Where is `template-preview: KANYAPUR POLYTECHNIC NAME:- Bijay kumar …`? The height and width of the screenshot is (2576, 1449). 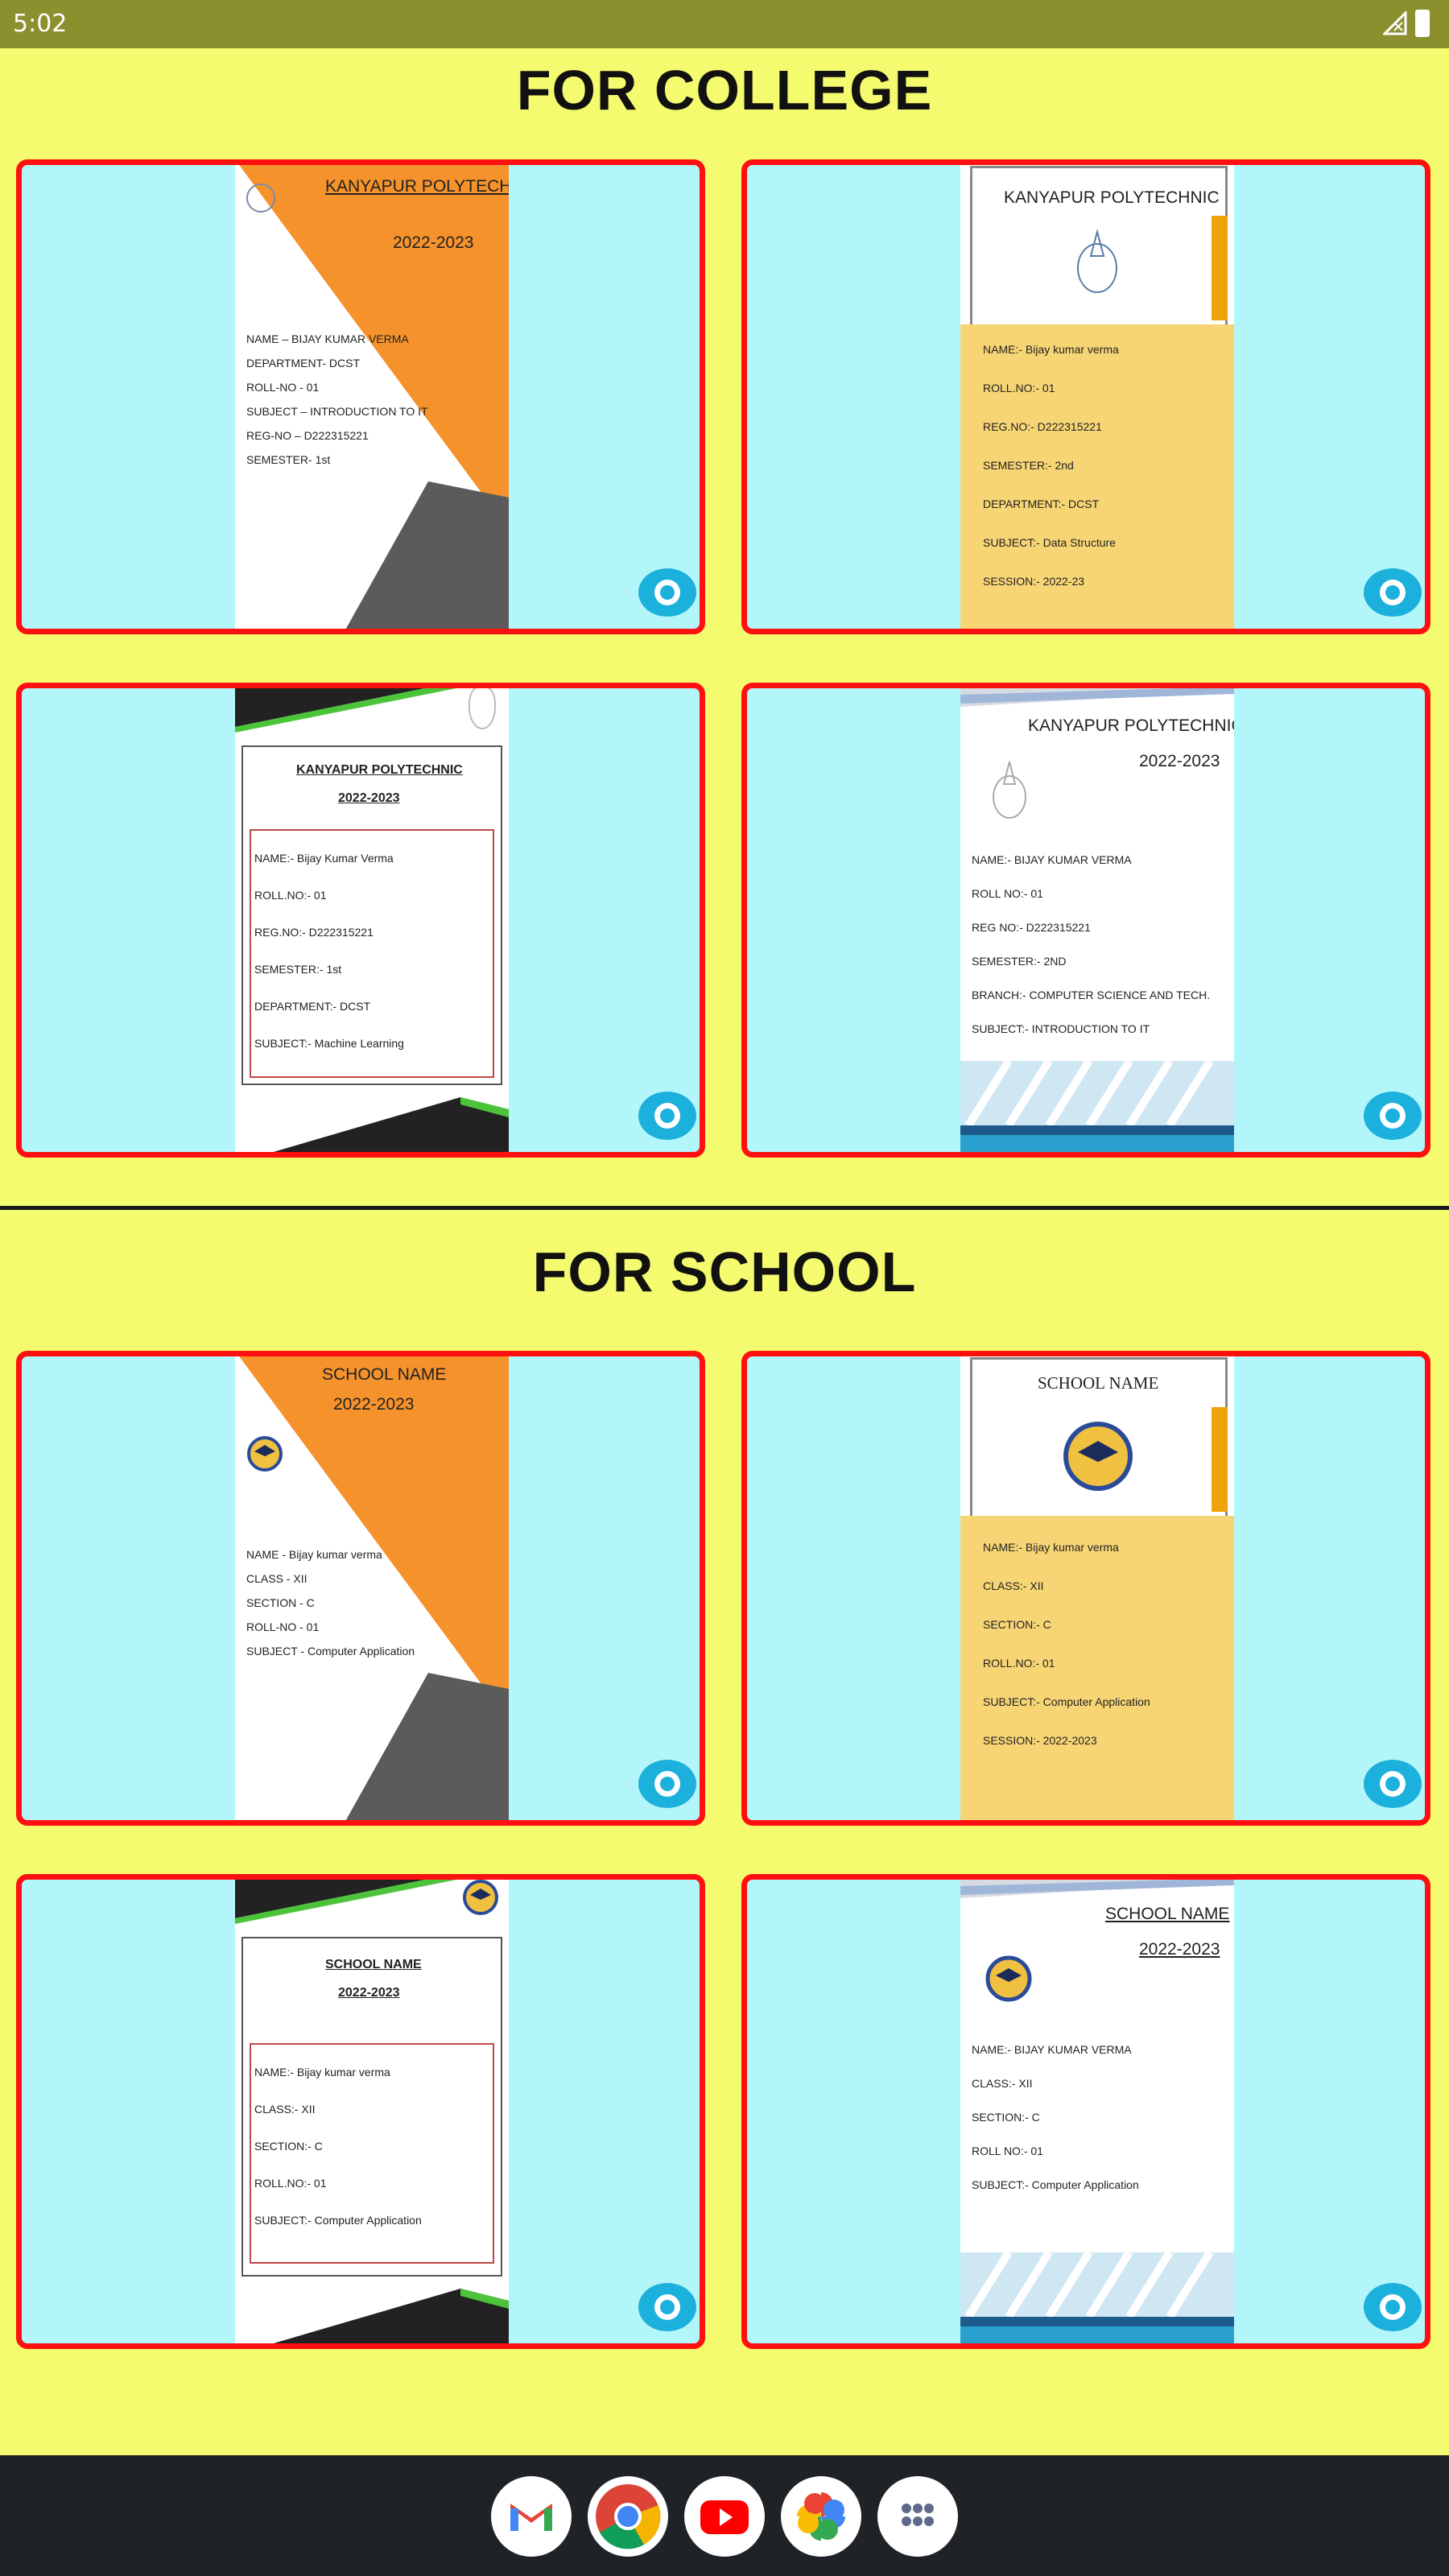
template-preview: KANYAPUR POLYTECHNIC NAME:- Bijay kumar … is located at coordinates (1097, 397).